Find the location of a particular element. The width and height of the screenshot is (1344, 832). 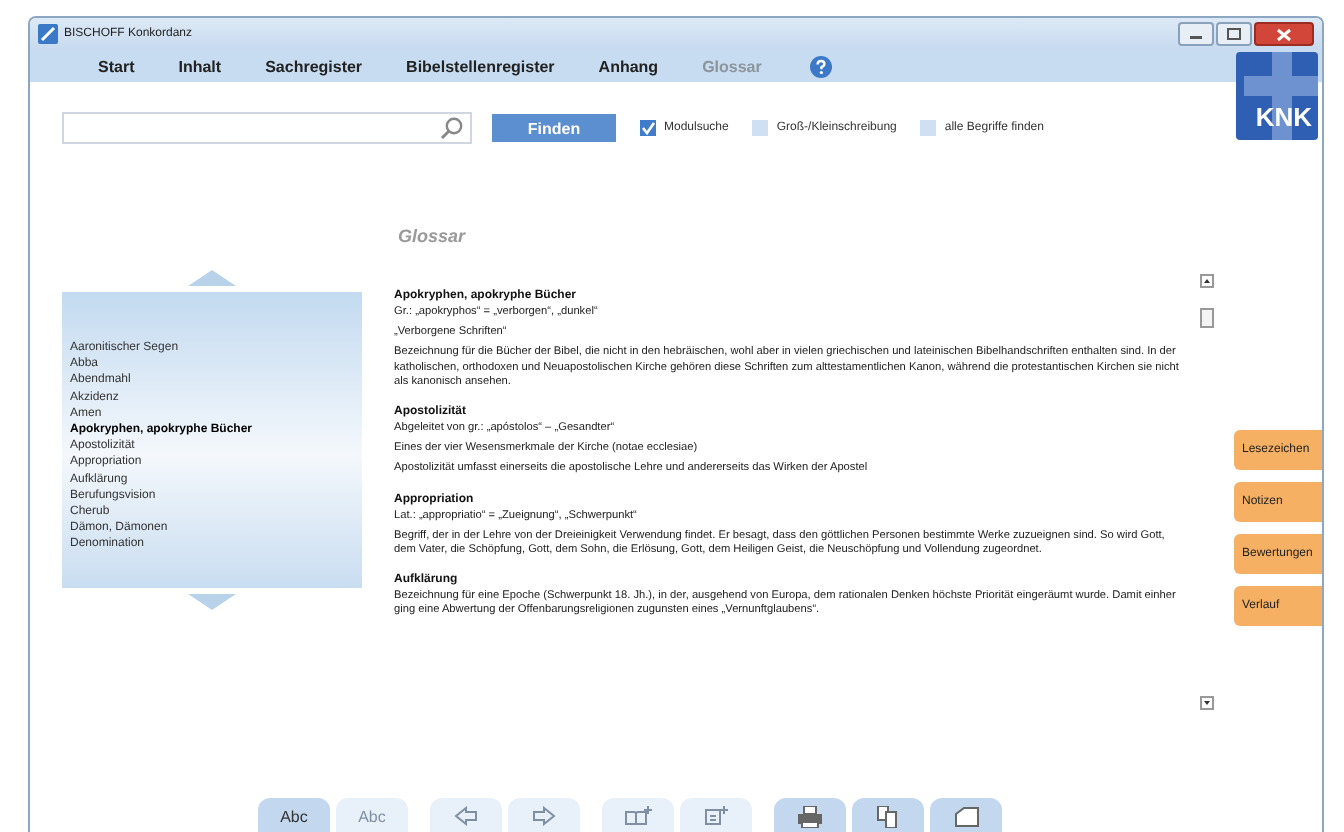

search-icon is located at coordinates (452, 128).